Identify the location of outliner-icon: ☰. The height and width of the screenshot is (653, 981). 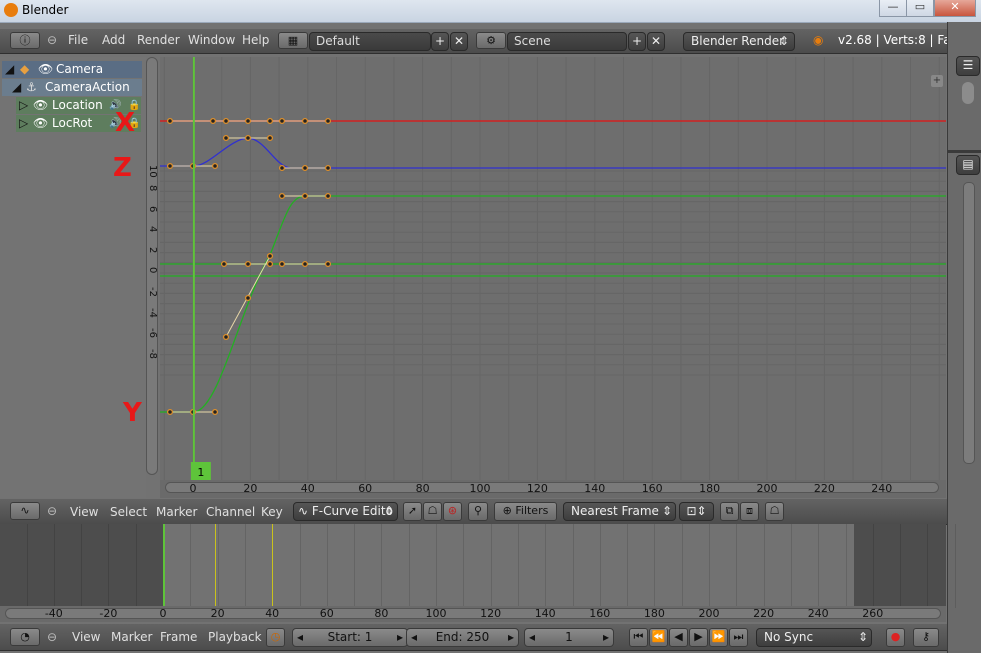
(968, 66).